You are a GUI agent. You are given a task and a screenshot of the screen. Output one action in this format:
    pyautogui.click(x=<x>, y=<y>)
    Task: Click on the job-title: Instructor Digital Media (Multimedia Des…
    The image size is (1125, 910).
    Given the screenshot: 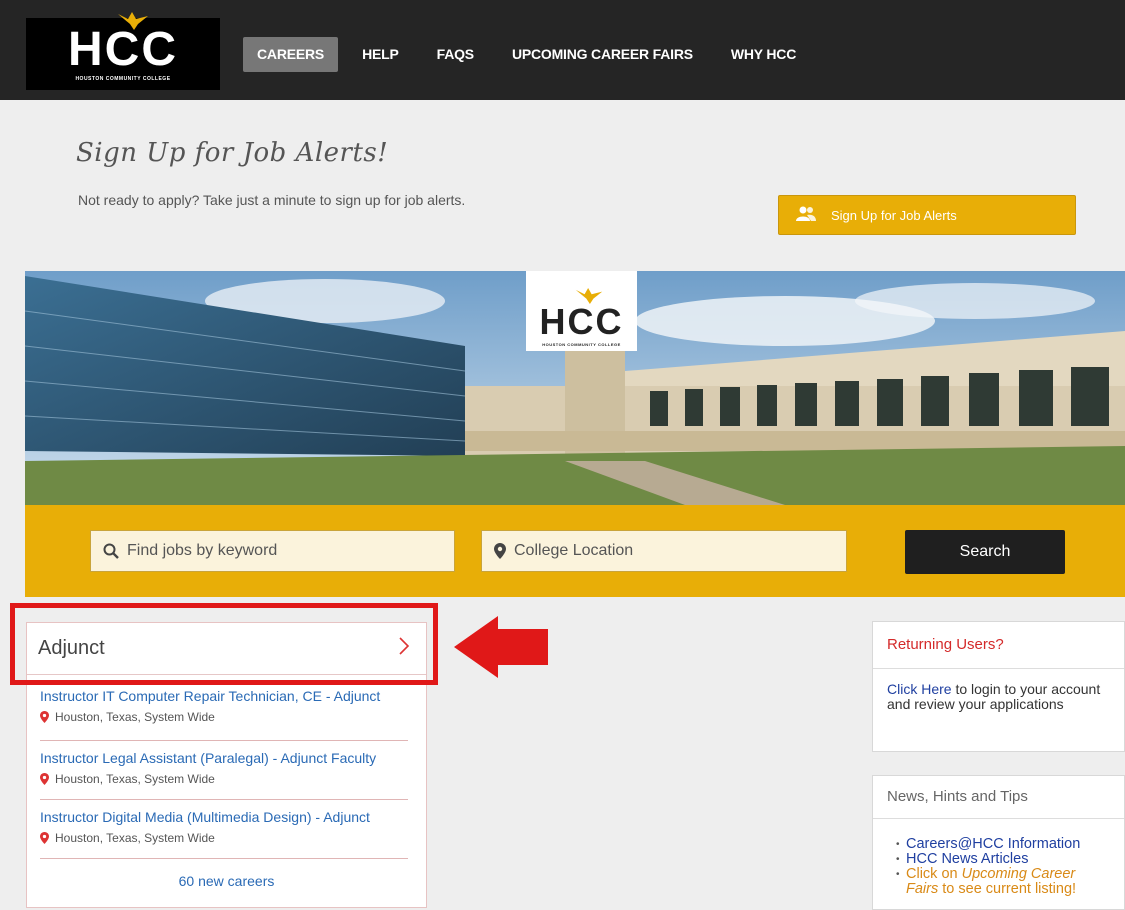 What is the action you would take?
    pyautogui.click(x=221, y=817)
    